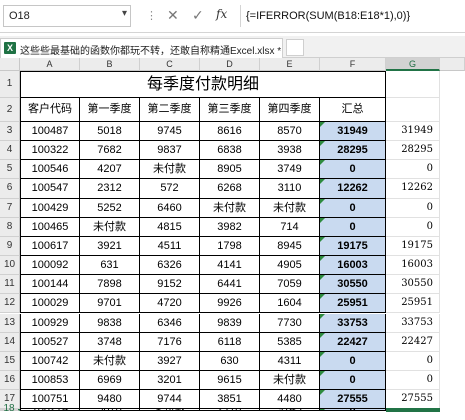  I want to click on cell-g1, so click(413, 84).